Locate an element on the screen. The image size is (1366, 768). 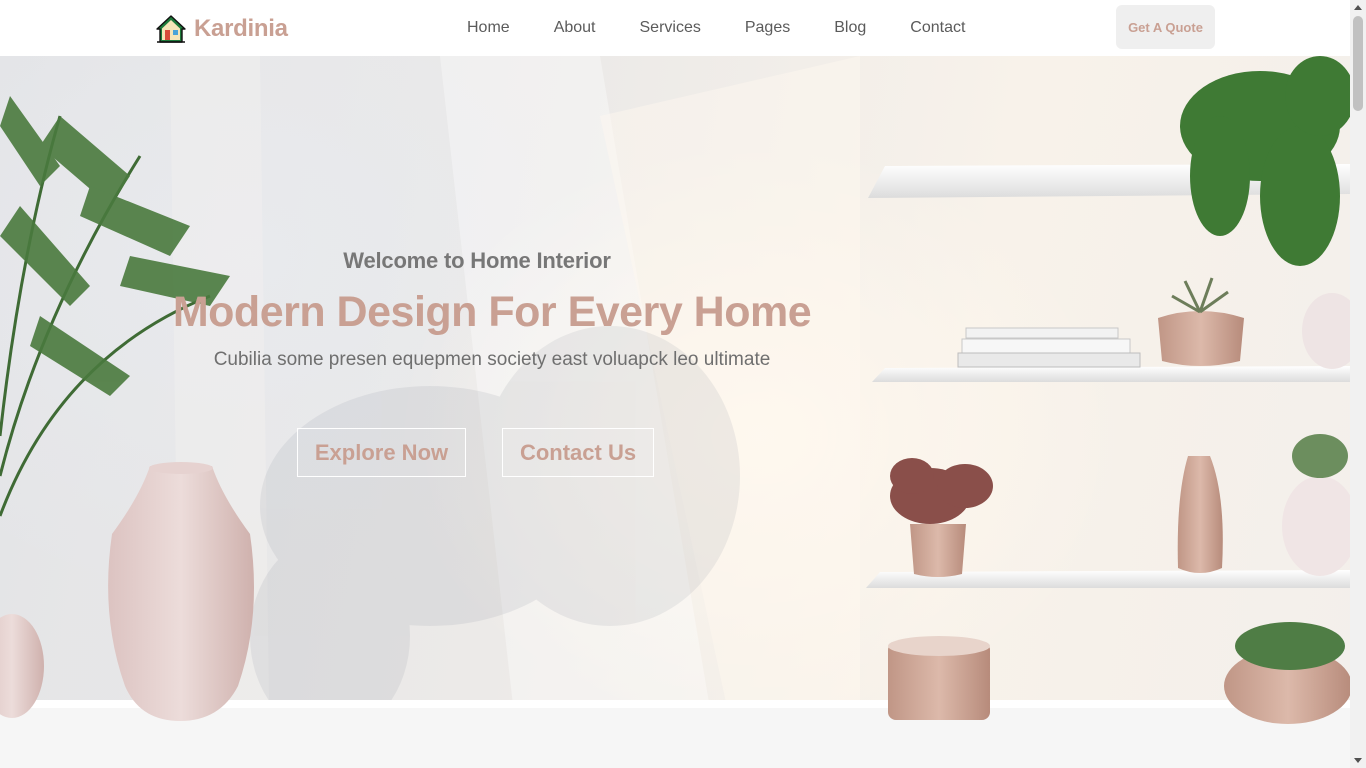
nav-home: Home is located at coordinates (488, 28).